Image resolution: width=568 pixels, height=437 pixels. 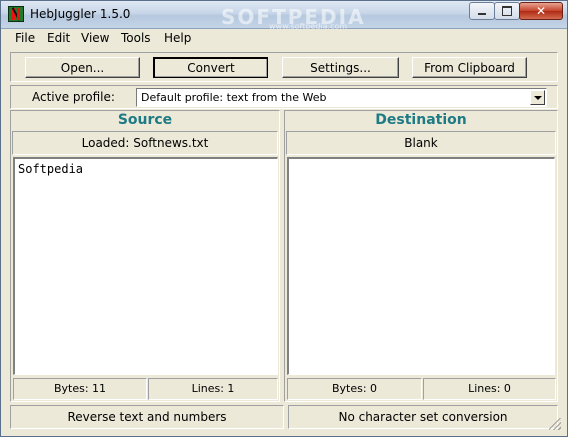 What do you see at coordinates (145, 120) in the screenshot?
I see `source-heading: Source` at bounding box center [145, 120].